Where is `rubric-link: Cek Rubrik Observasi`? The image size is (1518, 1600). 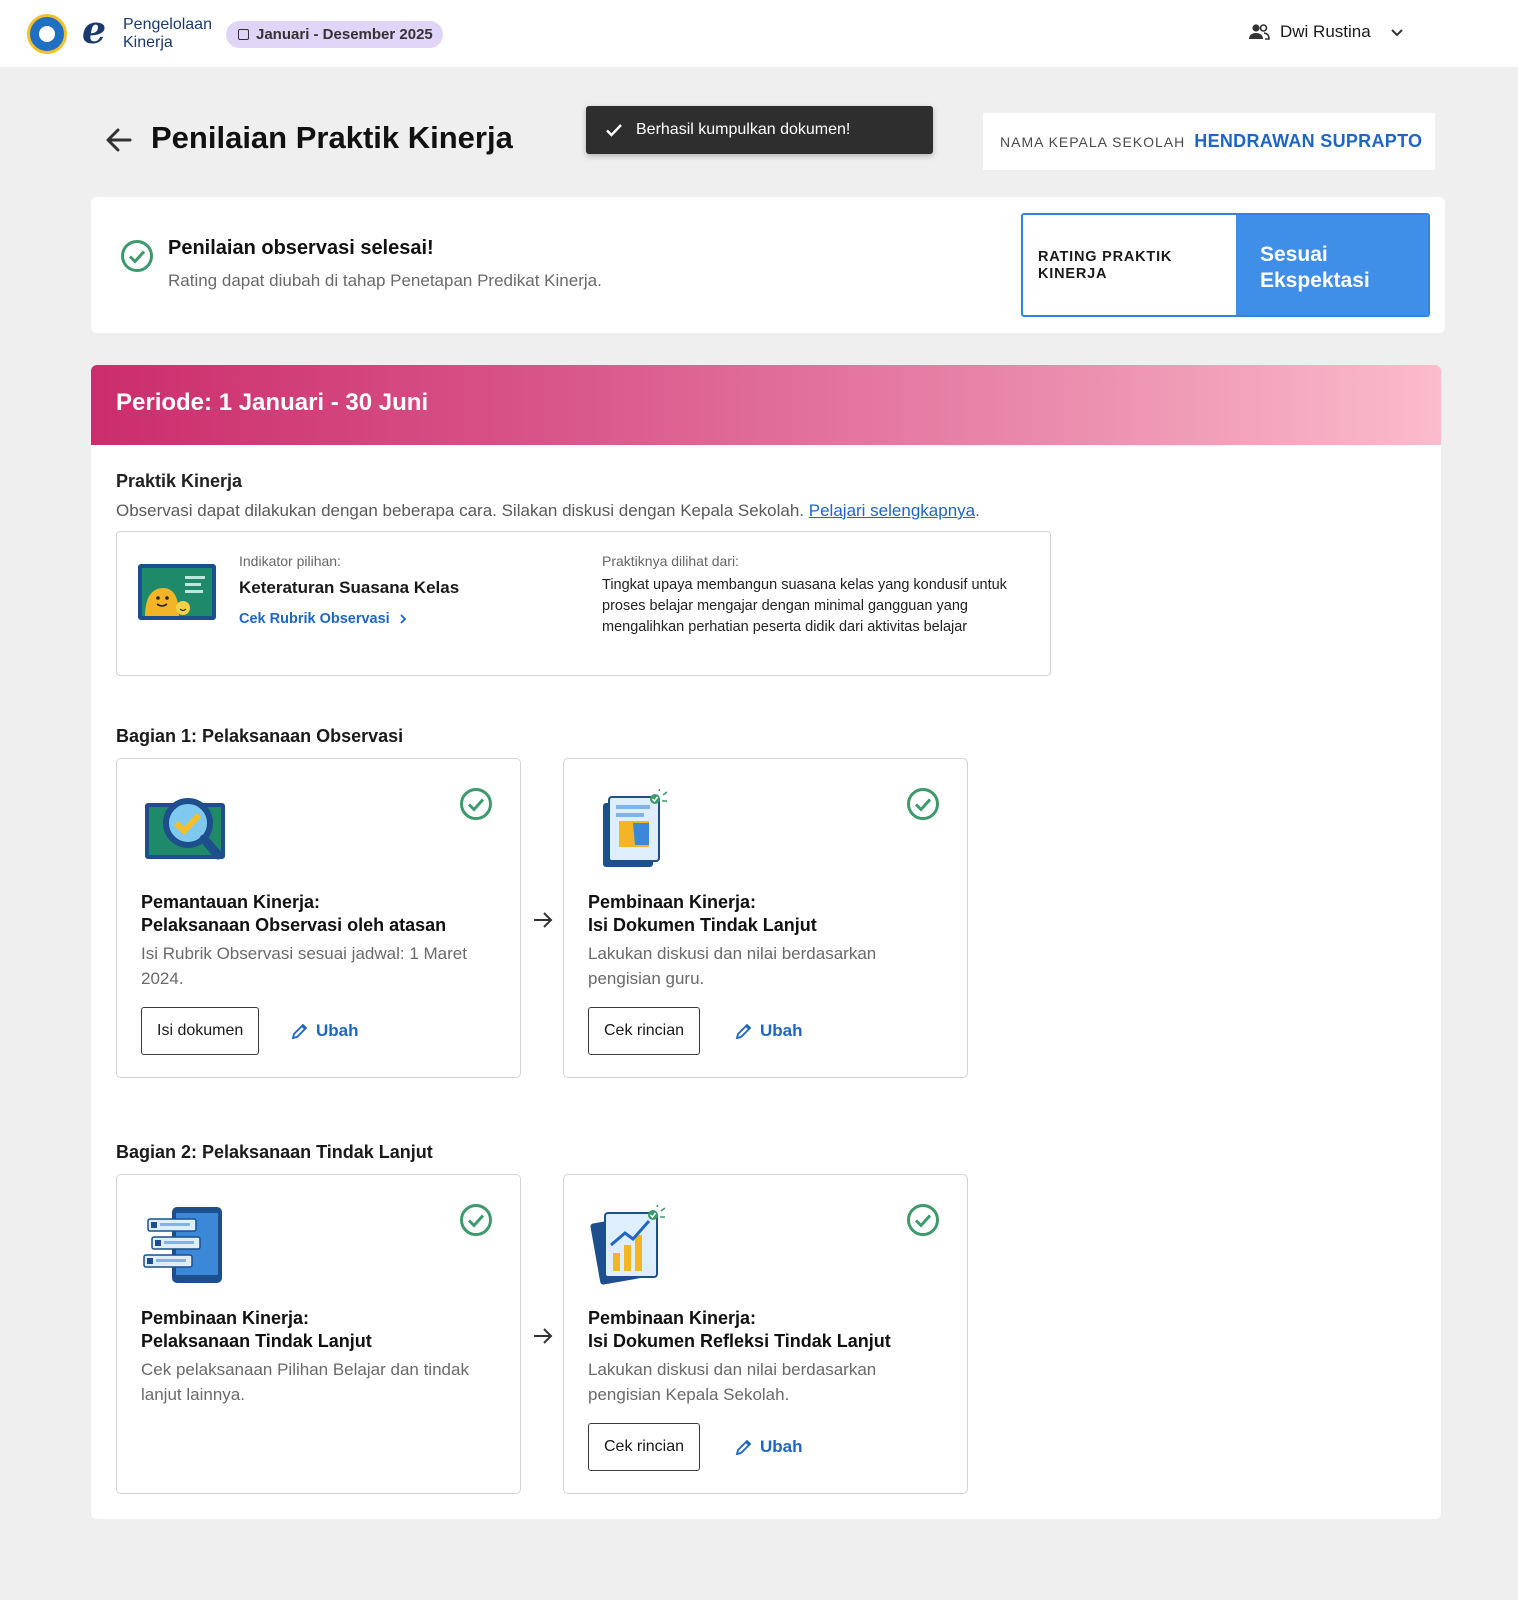
rubric-link: Cek Rubrik Observasi is located at coordinates (323, 619).